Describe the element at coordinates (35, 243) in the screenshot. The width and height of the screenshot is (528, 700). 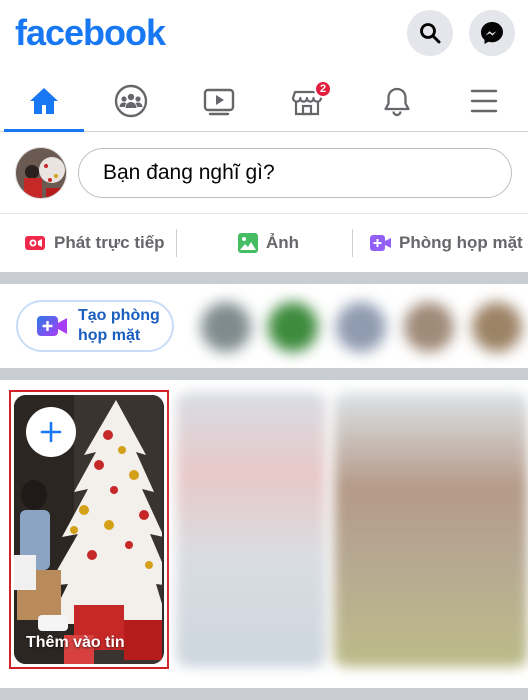
I see `live-video-icon` at that location.